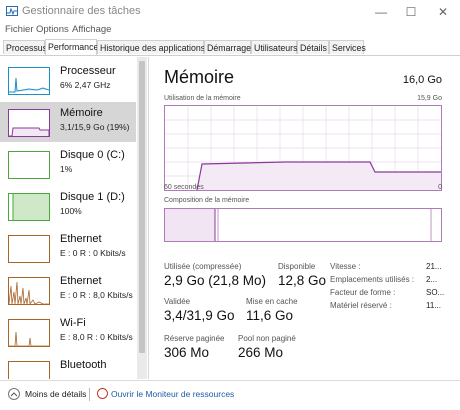 The width and height of the screenshot is (460, 410). Describe the element at coordinates (83, 365) in the screenshot. I see `sidebar-item-label: Bluetooth` at that location.